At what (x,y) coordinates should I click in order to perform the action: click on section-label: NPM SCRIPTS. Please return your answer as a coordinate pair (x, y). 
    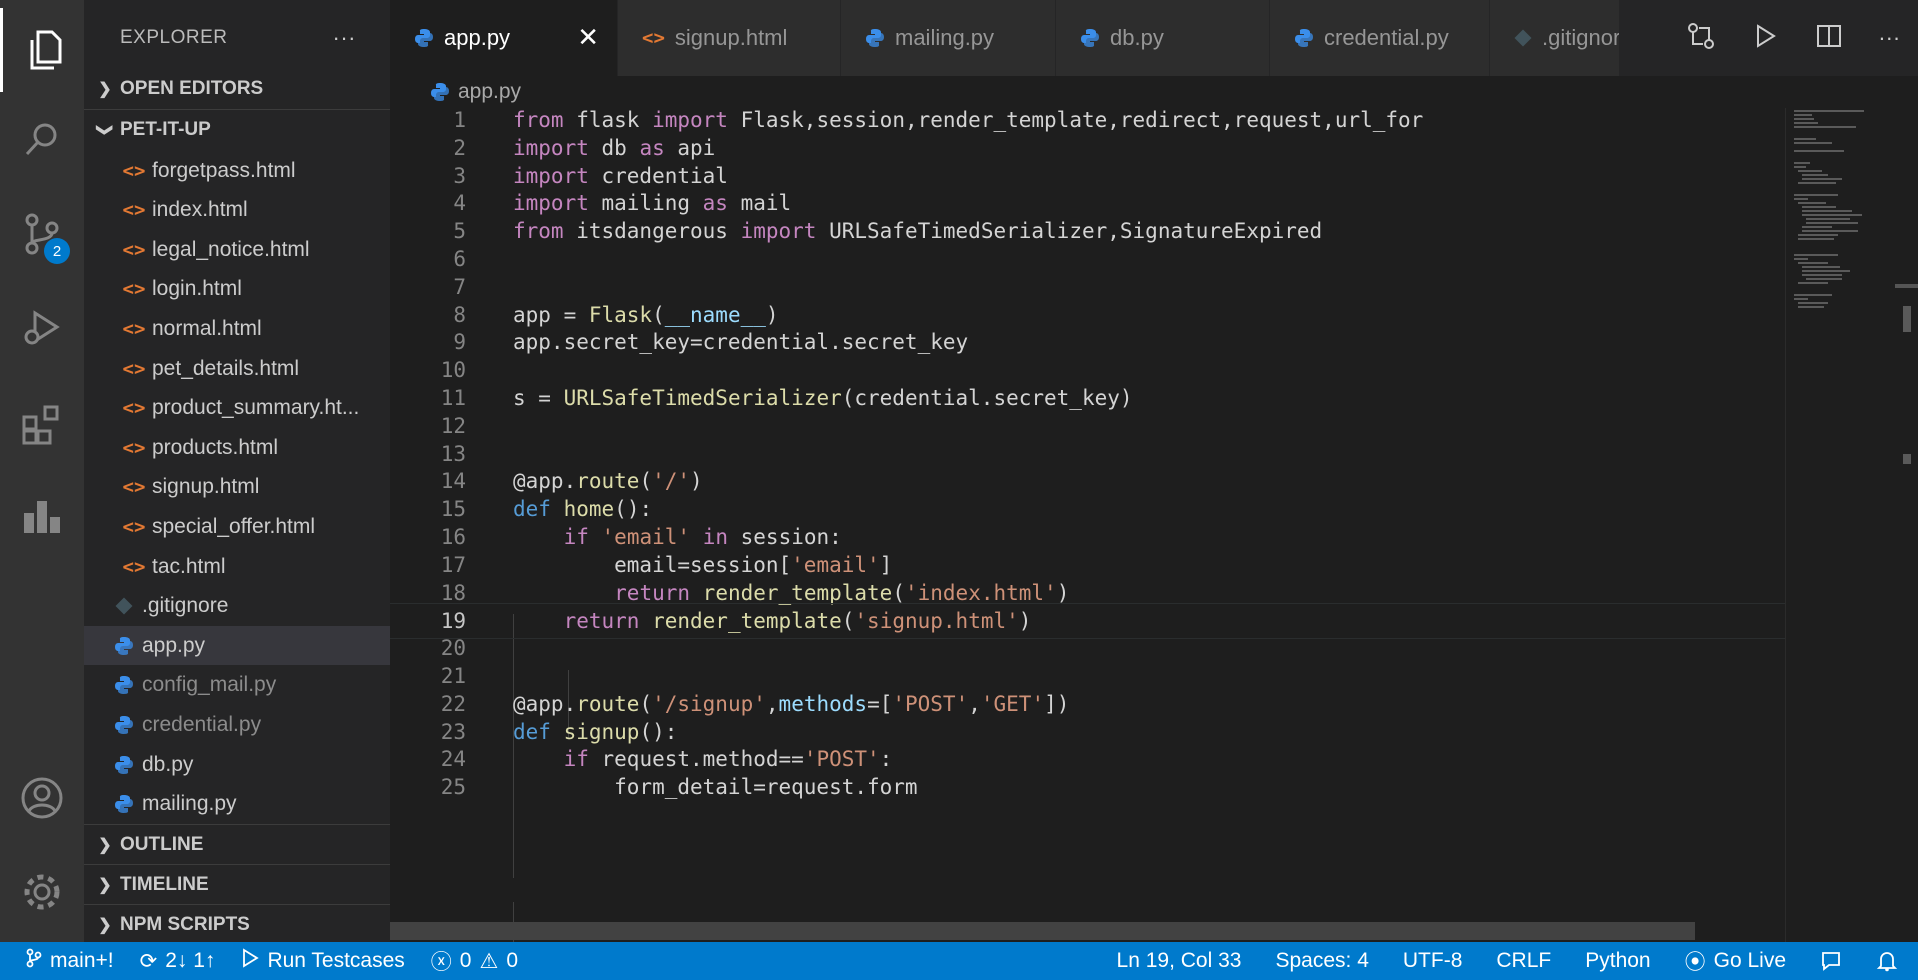
    Looking at the image, I should click on (185, 924).